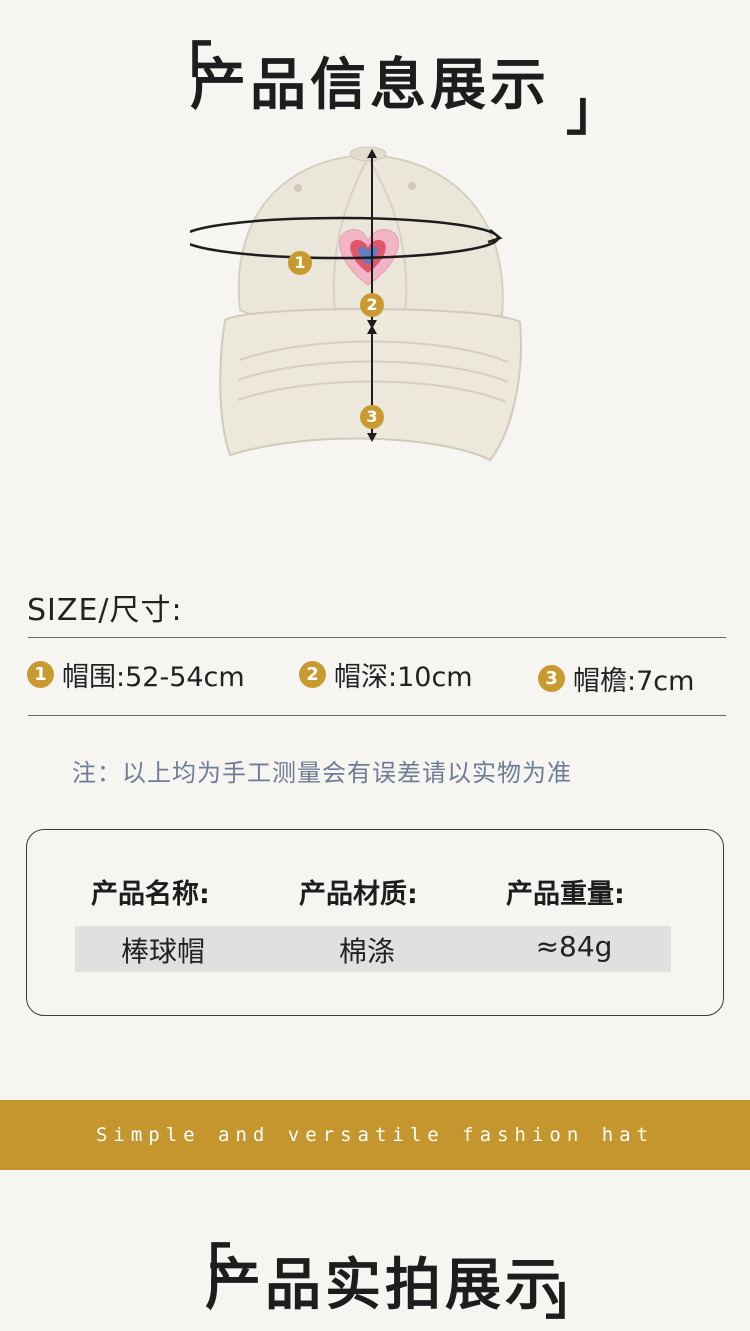 This screenshot has height=1331, width=750. I want to click on number-badge-3: 3, so click(551, 678).